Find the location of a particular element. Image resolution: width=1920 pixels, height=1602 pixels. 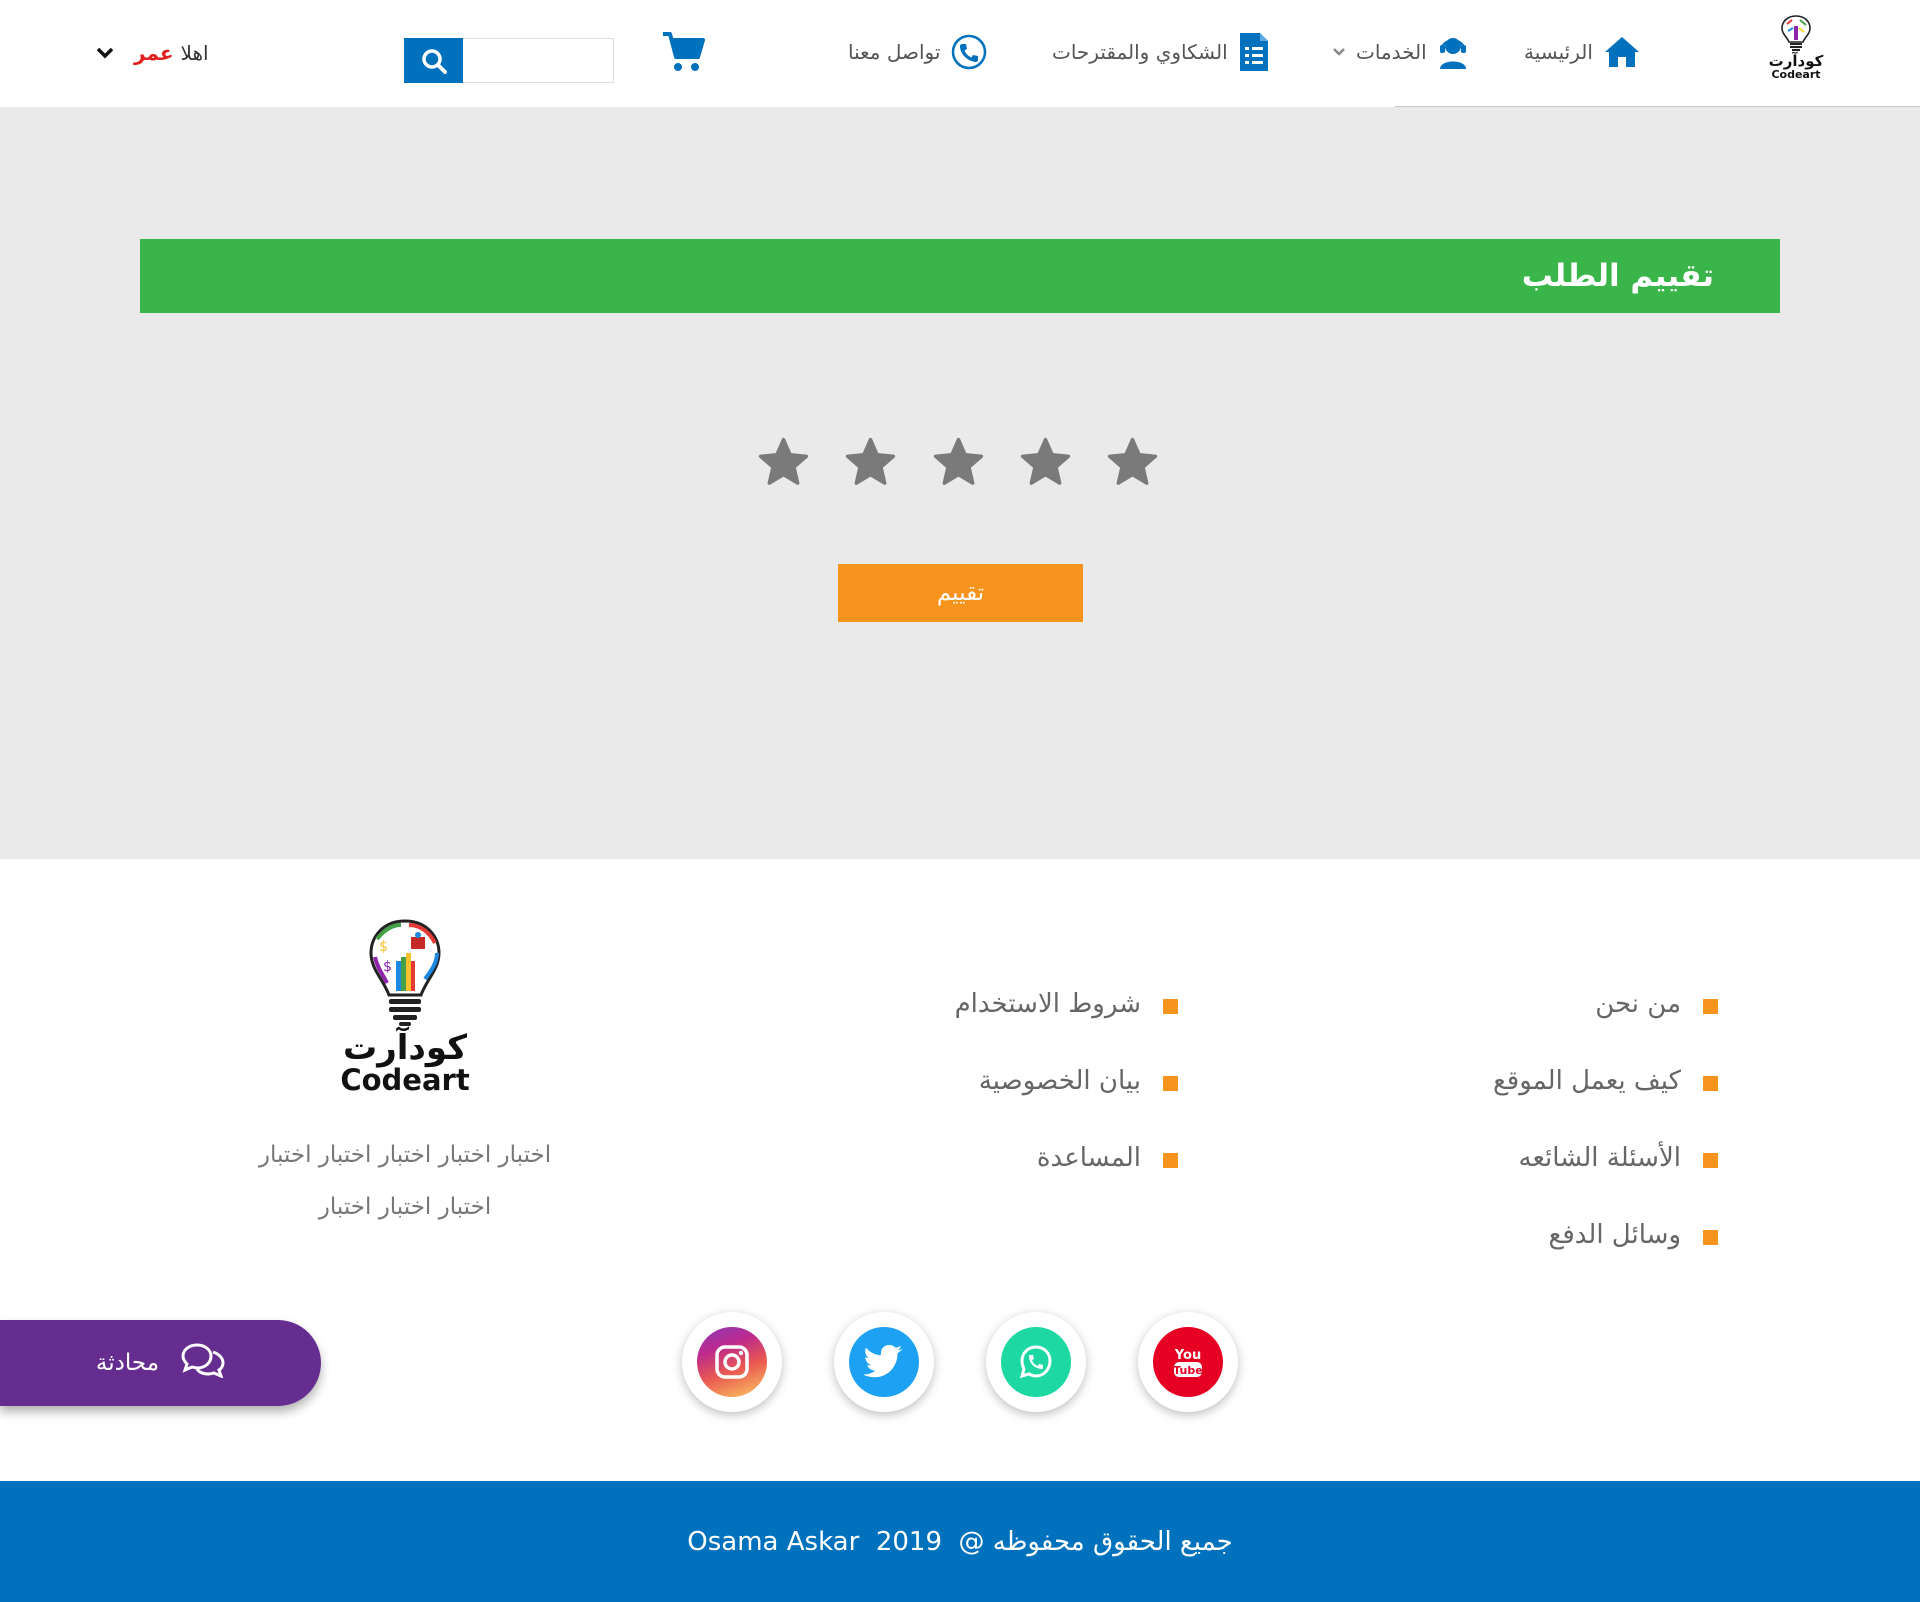

nav-item-services: الخدمات is located at coordinates (1400, 52).